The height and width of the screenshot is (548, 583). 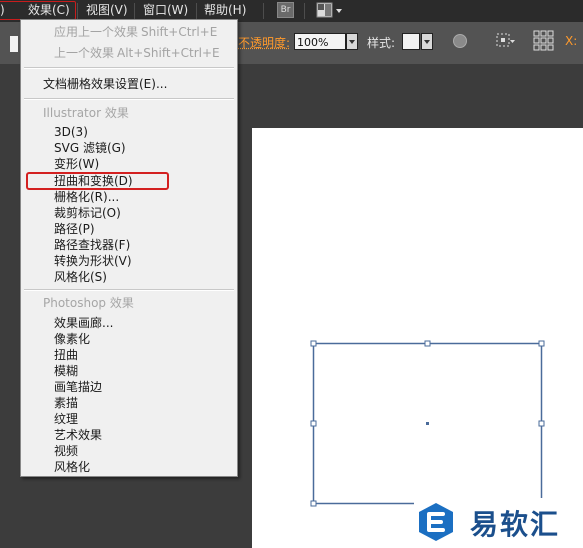 What do you see at coordinates (137, 53) in the screenshot?
I see `menu-item-last-effect: 上一个效果 Alt+Shift+Ctrl+E` at bounding box center [137, 53].